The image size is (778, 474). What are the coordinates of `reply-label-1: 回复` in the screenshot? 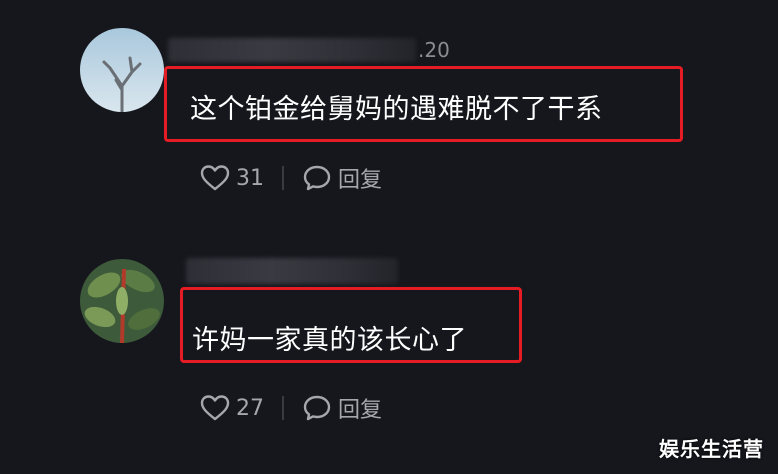 It's located at (360, 180).